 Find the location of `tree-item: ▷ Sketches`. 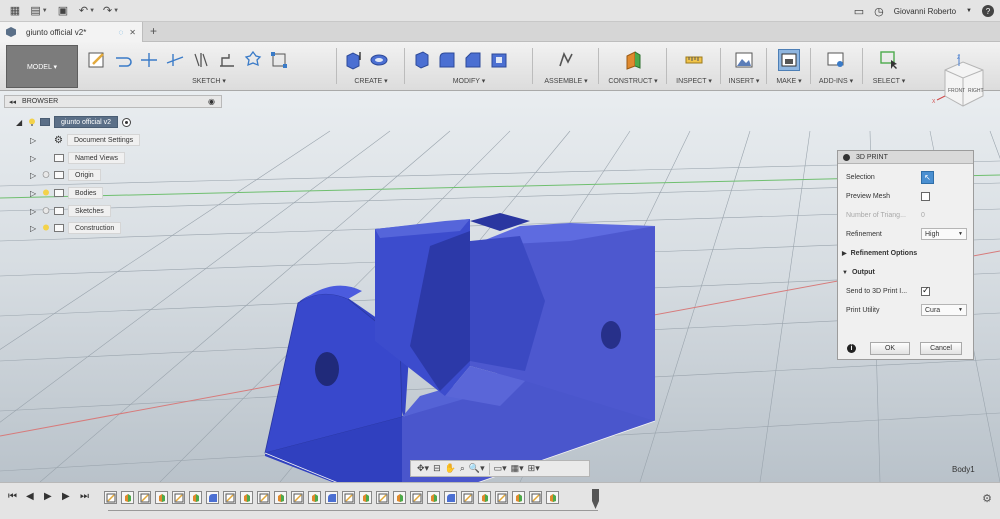

tree-item: ▷ Sketches is located at coordinates (70, 211).